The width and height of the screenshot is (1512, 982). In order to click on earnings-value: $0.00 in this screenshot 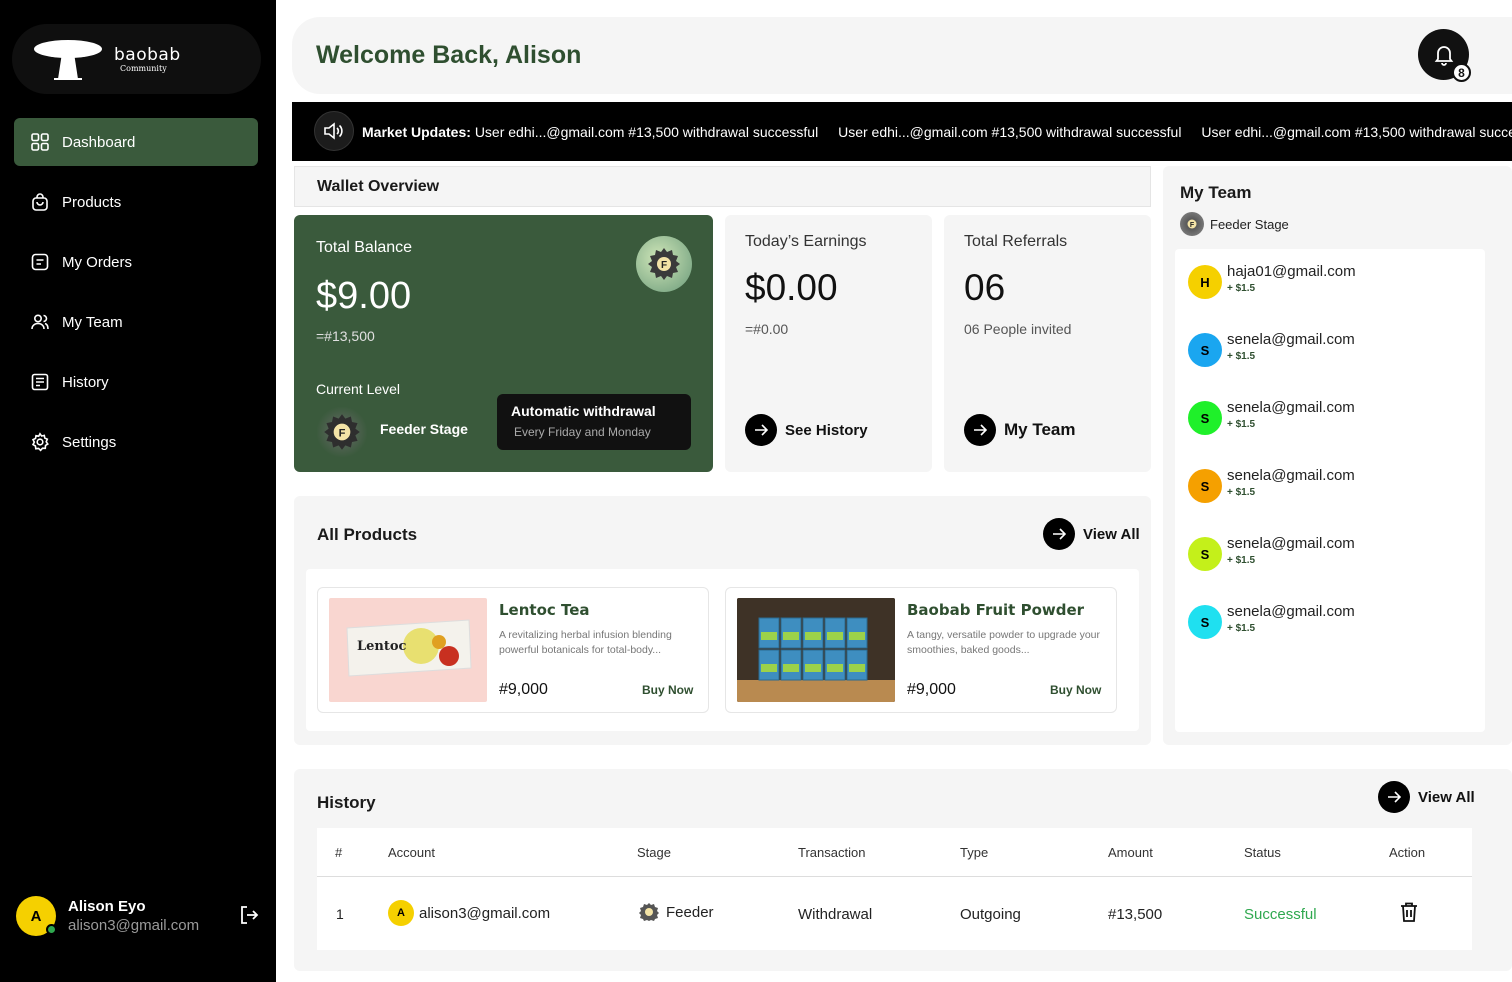, I will do `click(791, 287)`.